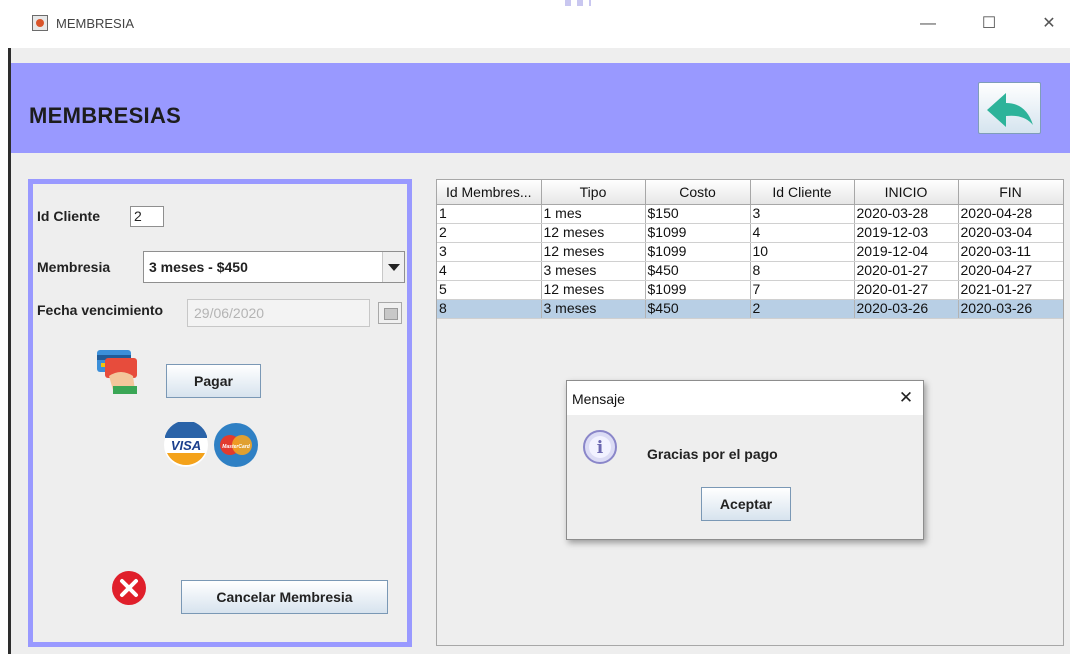 The height and width of the screenshot is (654, 1070). I want to click on table-cell: 2020-03-11, so click(1010, 252).